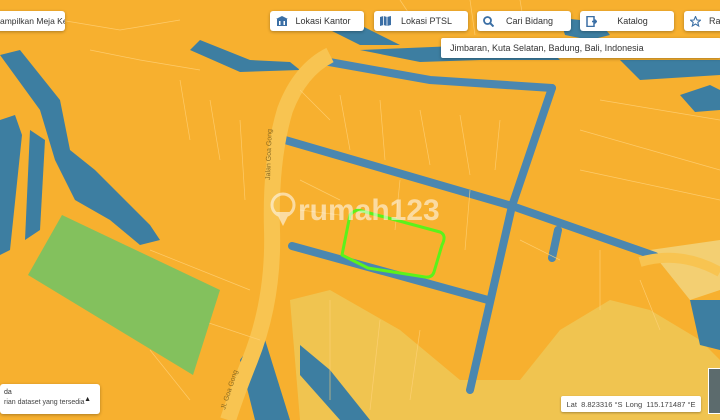 The image size is (720, 420). I want to click on longitude-label: Long, so click(634, 404).